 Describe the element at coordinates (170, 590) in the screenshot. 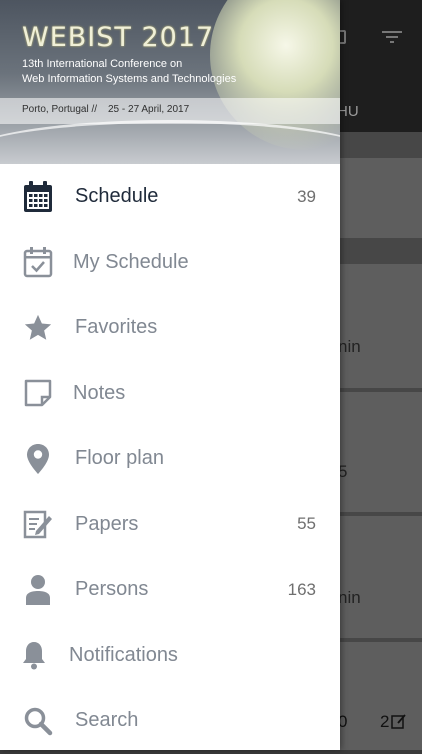

I see `menu-item-persons: Persons 163` at that location.